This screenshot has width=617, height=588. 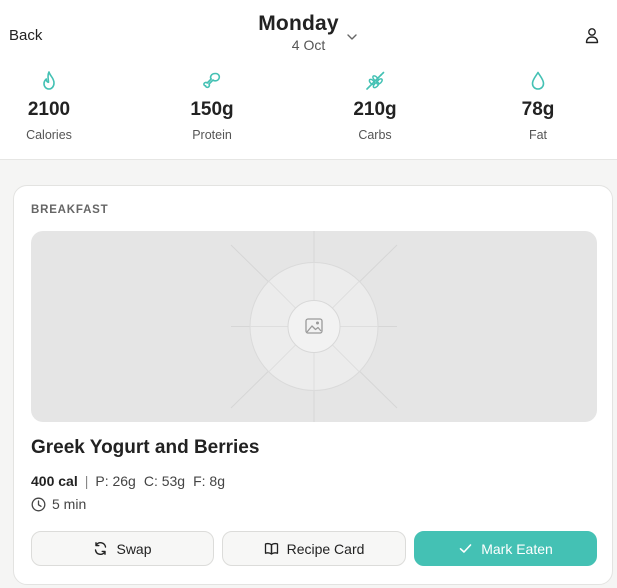 What do you see at coordinates (49, 80) in the screenshot?
I see `flame-icon` at bounding box center [49, 80].